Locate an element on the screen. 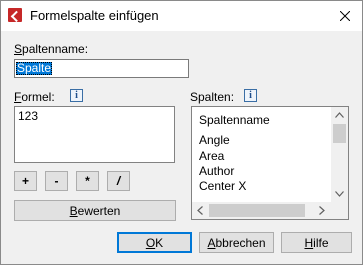 The height and width of the screenshot is (265, 363). scroll-down-arrow-icon is located at coordinates (339, 194).